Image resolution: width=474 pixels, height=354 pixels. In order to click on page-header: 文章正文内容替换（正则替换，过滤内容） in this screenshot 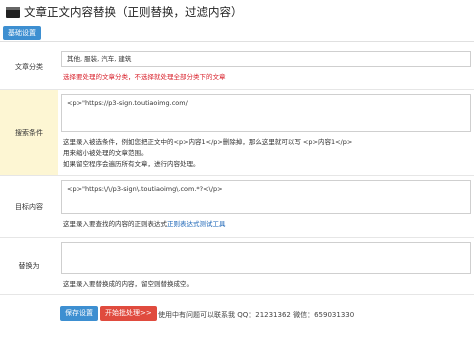, I will do `click(124, 12)`.